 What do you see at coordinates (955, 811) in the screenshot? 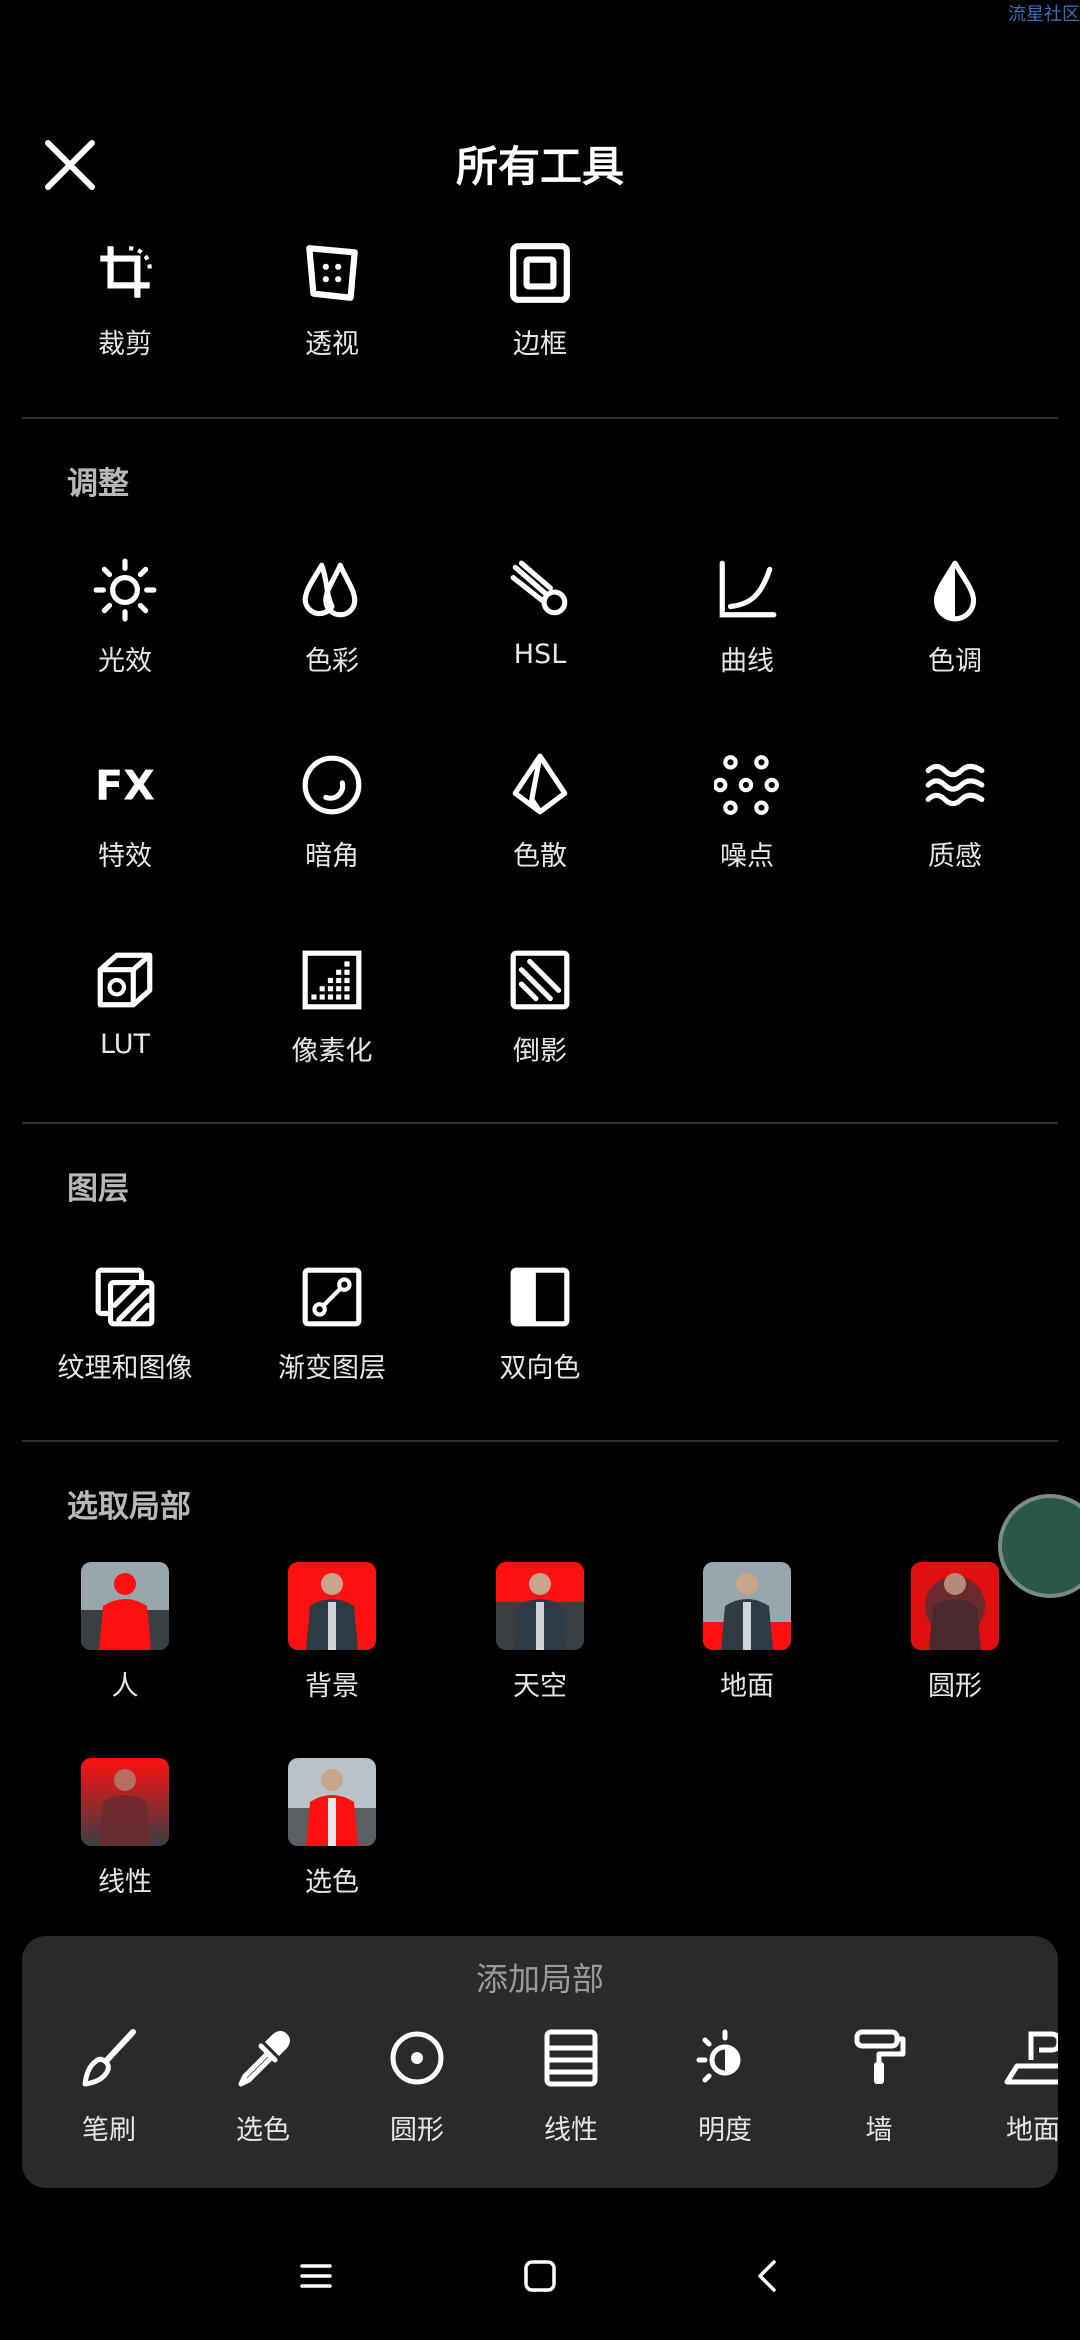
I see `tool-texture: 质感` at bounding box center [955, 811].